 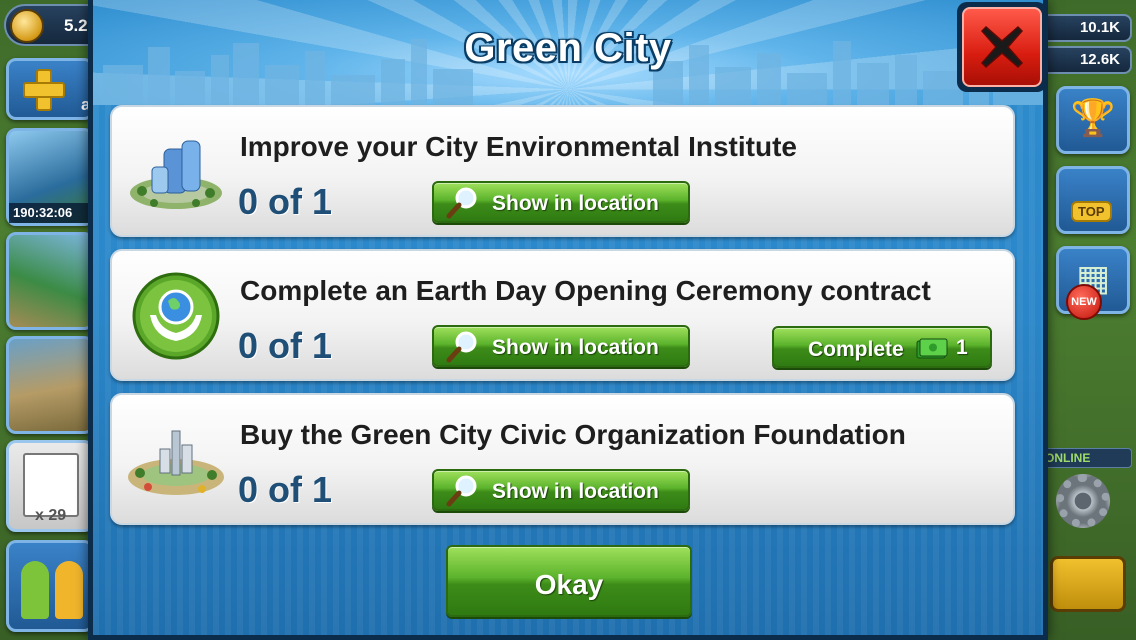 I want to click on gear-icon, so click(x=1083, y=501).